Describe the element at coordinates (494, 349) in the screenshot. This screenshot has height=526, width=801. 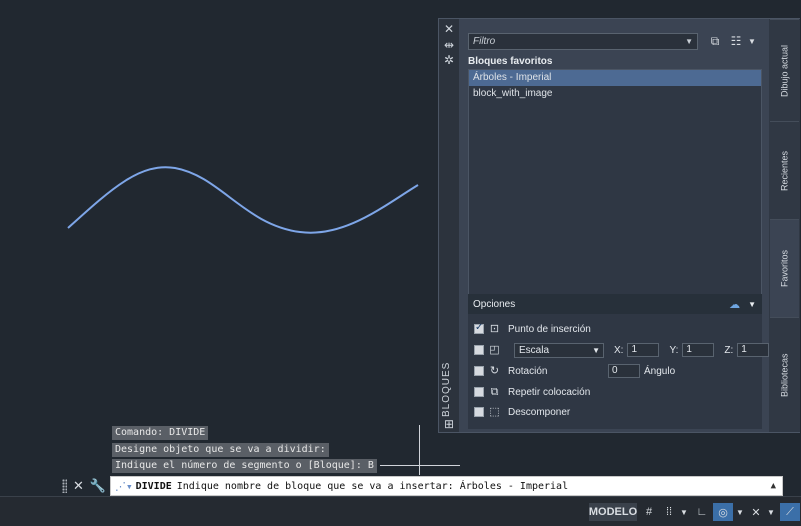
I see `scale-icon: ◰` at that location.